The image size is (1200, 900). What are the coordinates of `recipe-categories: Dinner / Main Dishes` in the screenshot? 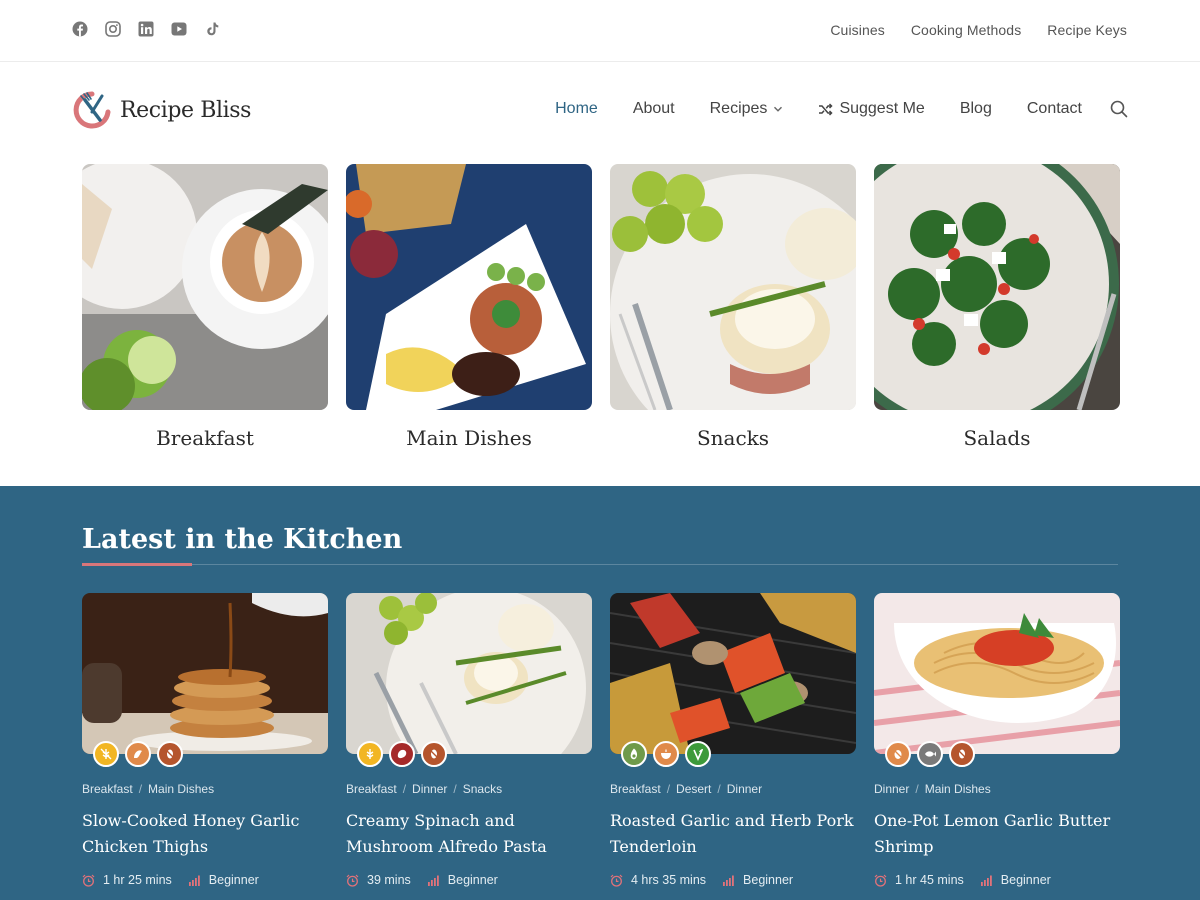 It's located at (997, 789).